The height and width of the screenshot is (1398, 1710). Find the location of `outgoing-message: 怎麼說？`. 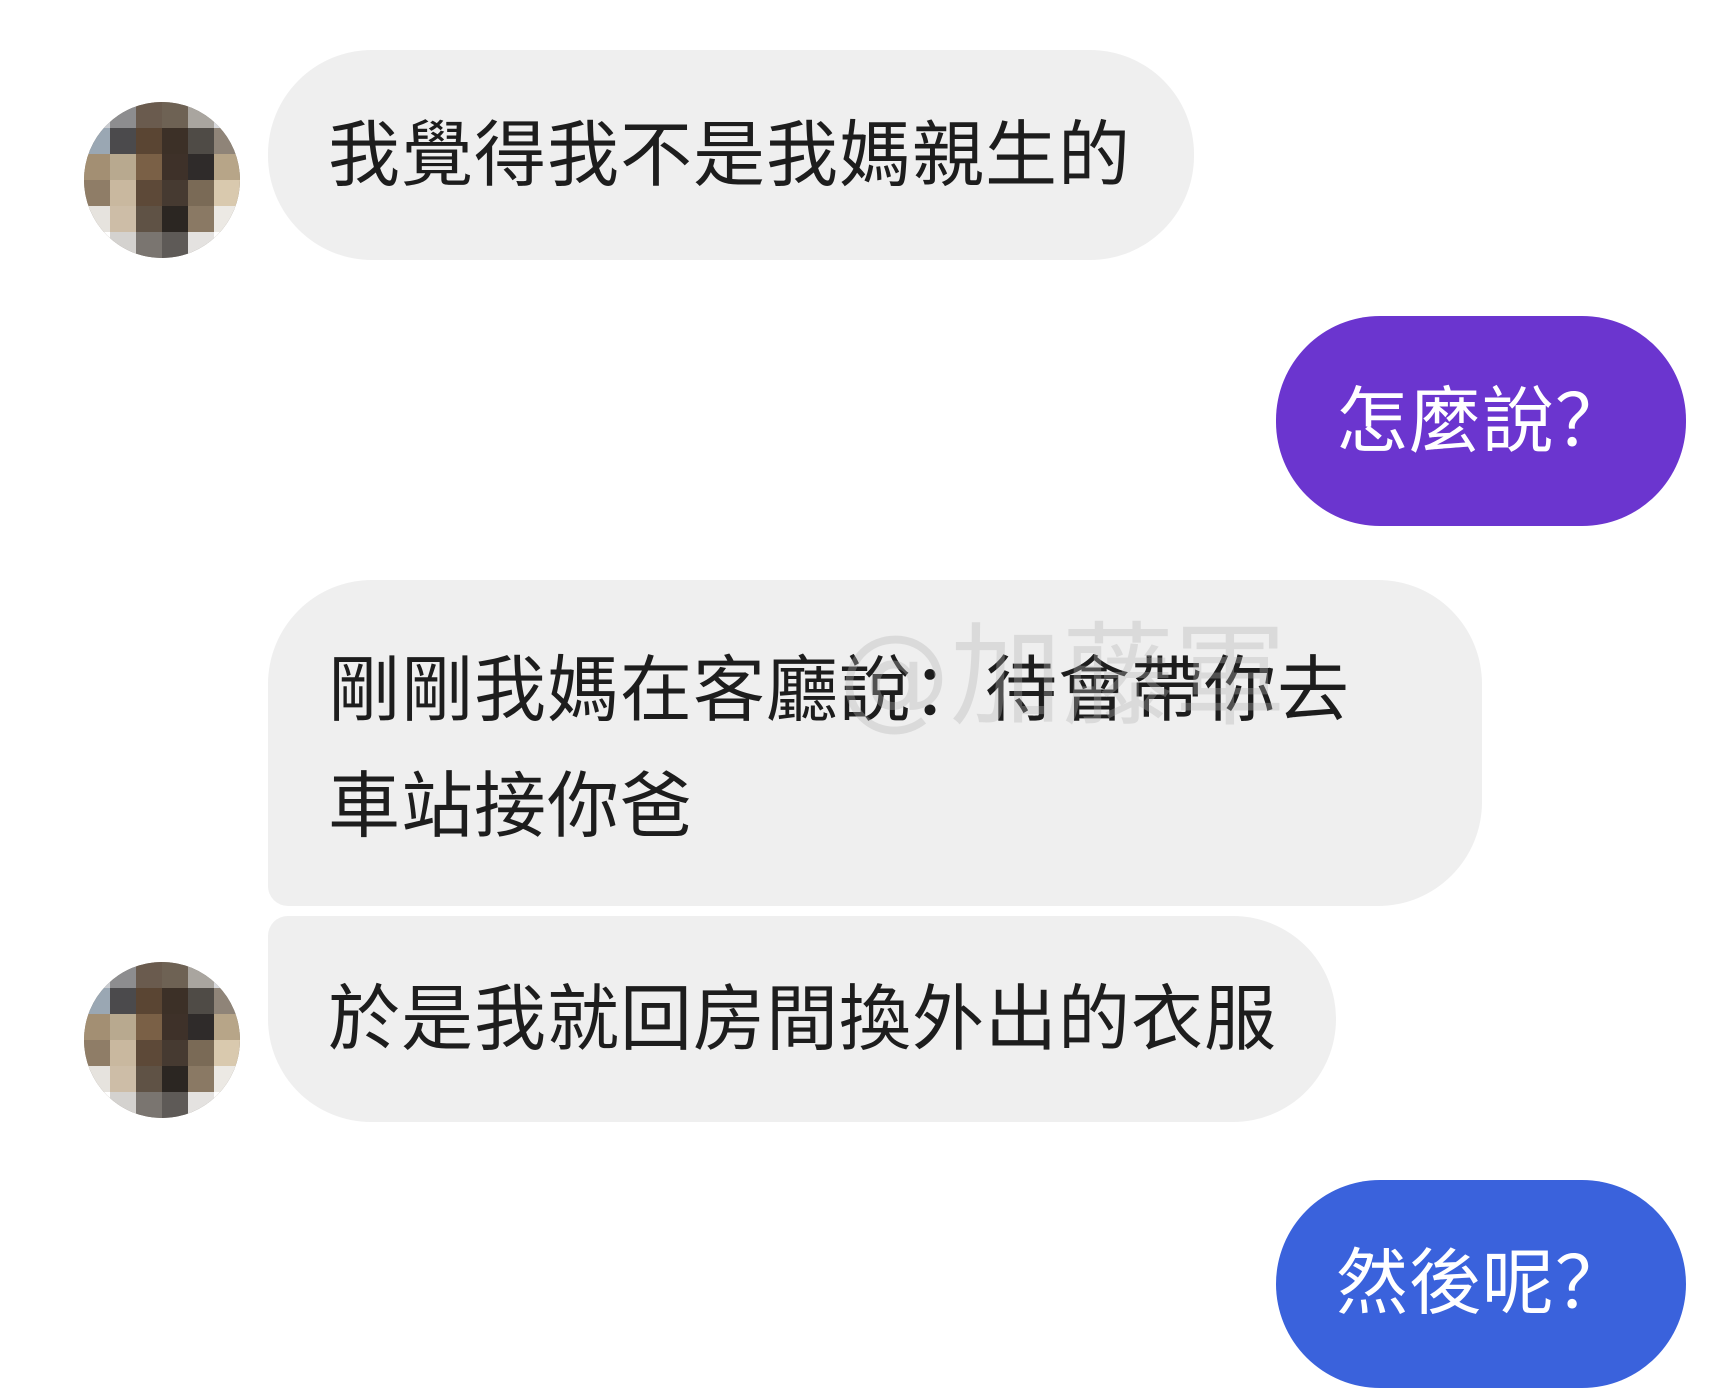

outgoing-message: 怎麼說？ is located at coordinates (1481, 421).